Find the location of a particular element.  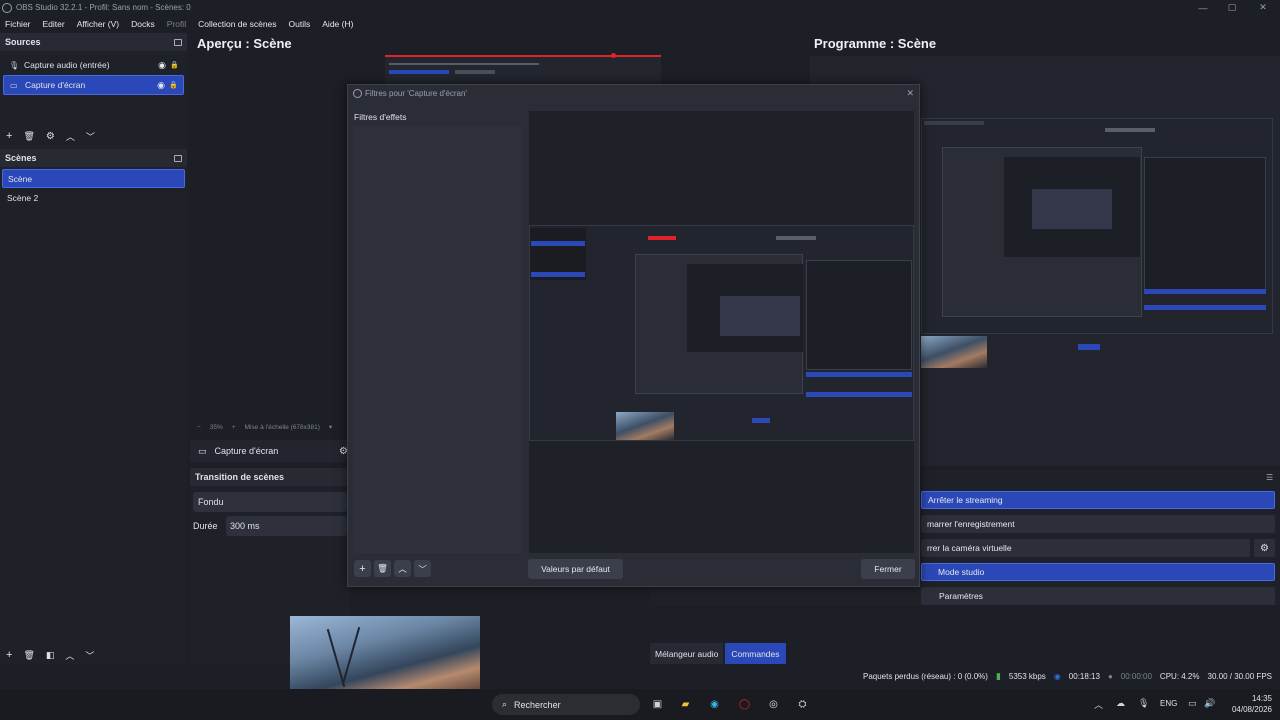

program-label: Programme : Scène is located at coordinates (875, 43).